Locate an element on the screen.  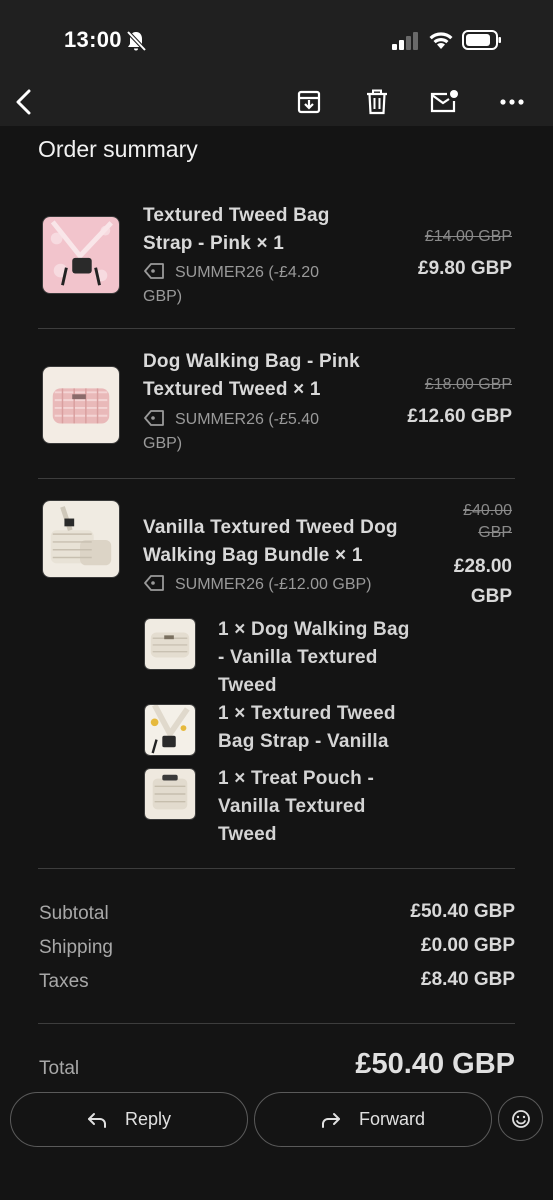
shipping-label: Shipping is located at coordinates (76, 947).